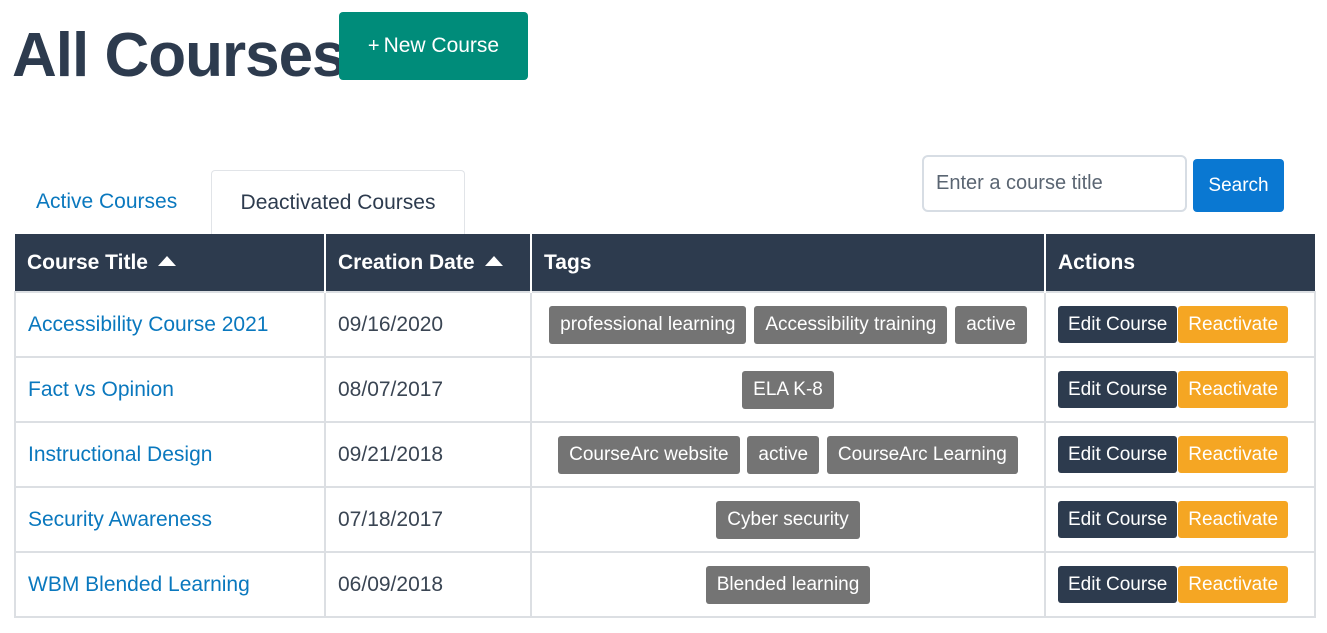 The height and width of the screenshot is (633, 1327). I want to click on tag-badge: ELA K-8, so click(788, 389).